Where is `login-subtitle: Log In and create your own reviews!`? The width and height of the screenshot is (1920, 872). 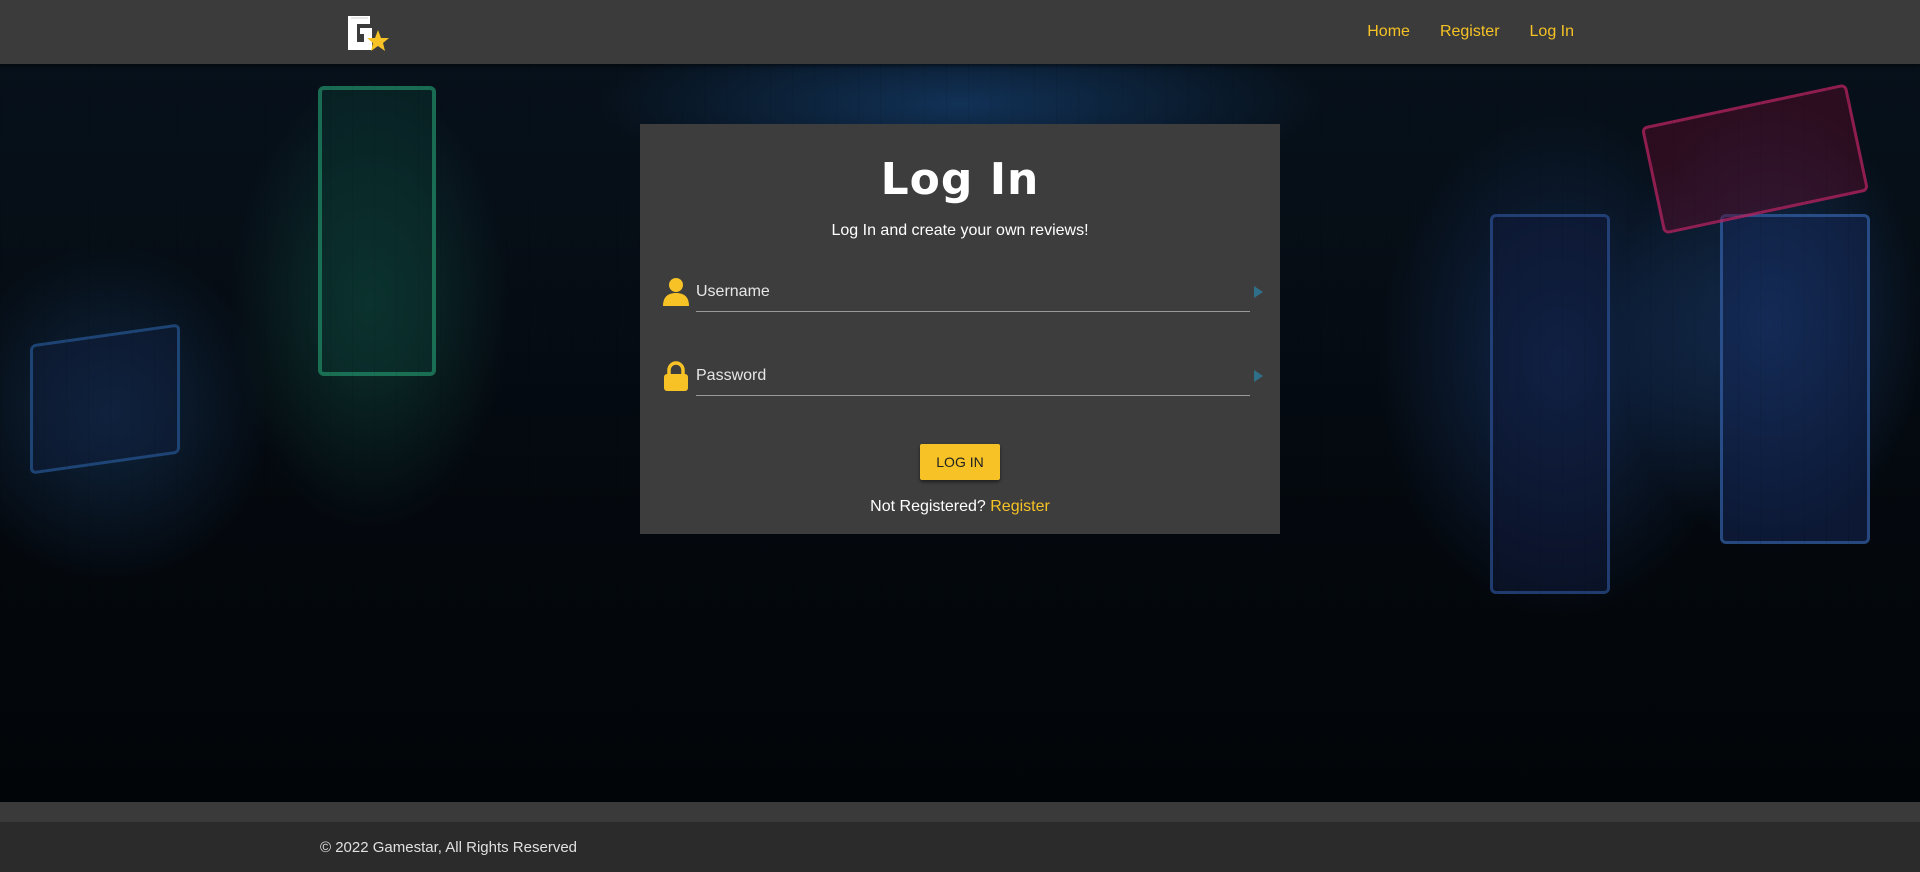
login-subtitle: Log In and create your own reviews! is located at coordinates (960, 230).